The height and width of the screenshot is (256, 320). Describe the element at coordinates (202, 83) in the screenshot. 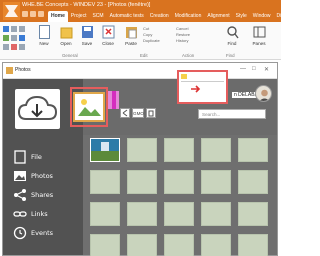

I see `mini-window-icon` at that location.